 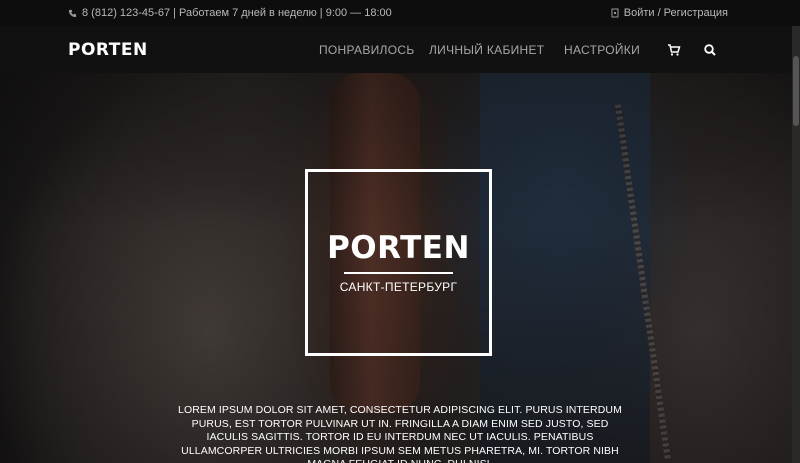 What do you see at coordinates (676, 13) in the screenshot?
I see `login-label: Войти / Регистрация` at bounding box center [676, 13].